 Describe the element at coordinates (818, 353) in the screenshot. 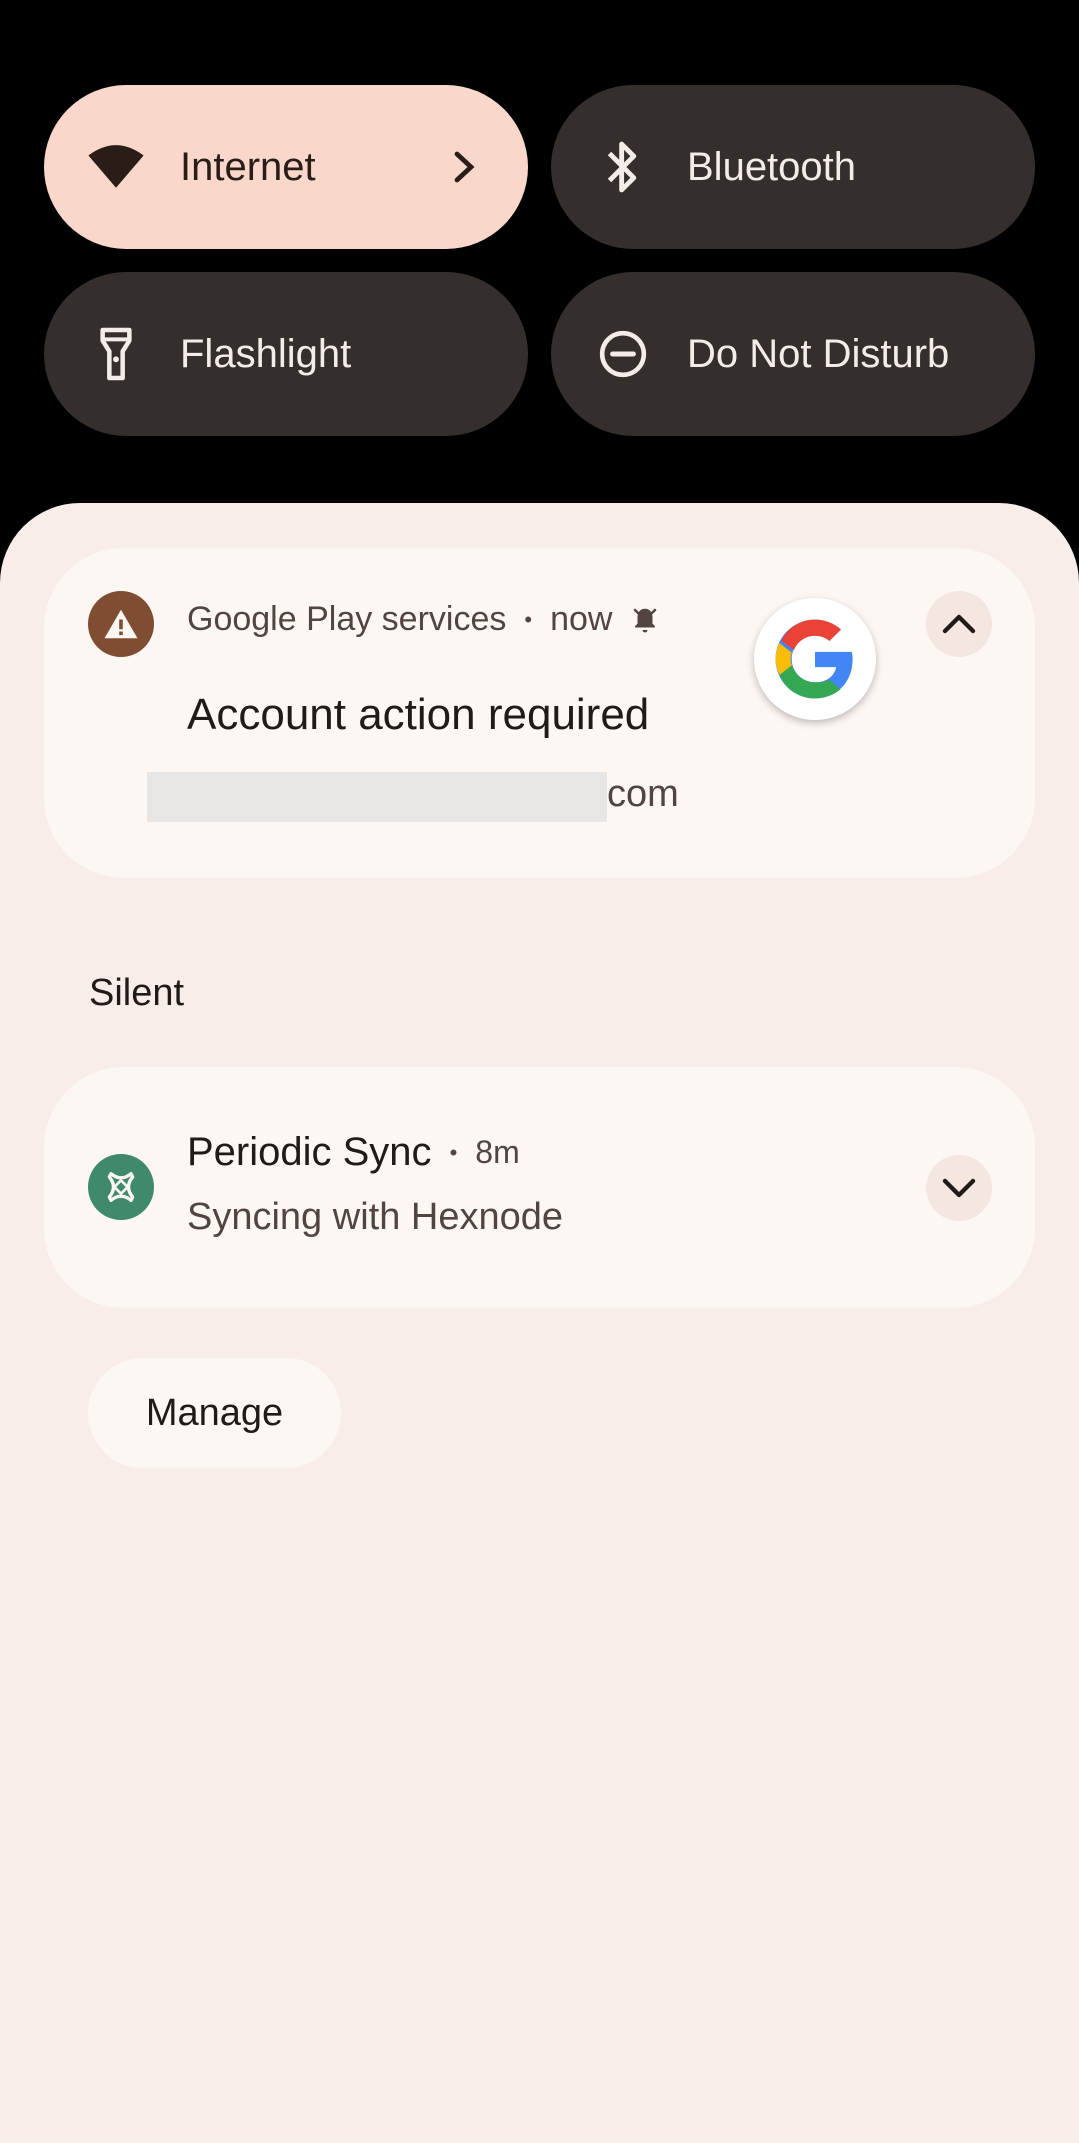

I see `do-not-disturb-label: Do Not Disturb` at that location.